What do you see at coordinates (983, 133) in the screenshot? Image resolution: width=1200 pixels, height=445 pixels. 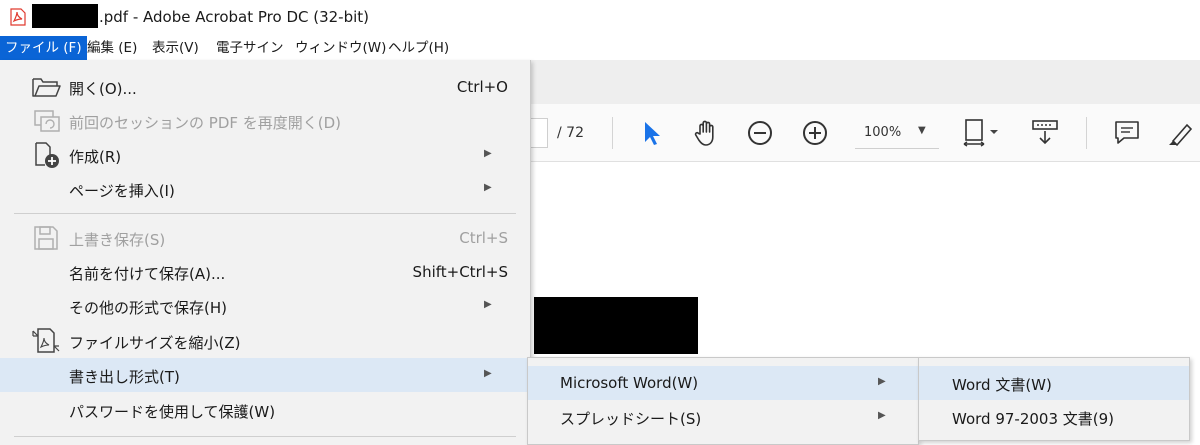 I see `page-fit-icon` at bounding box center [983, 133].